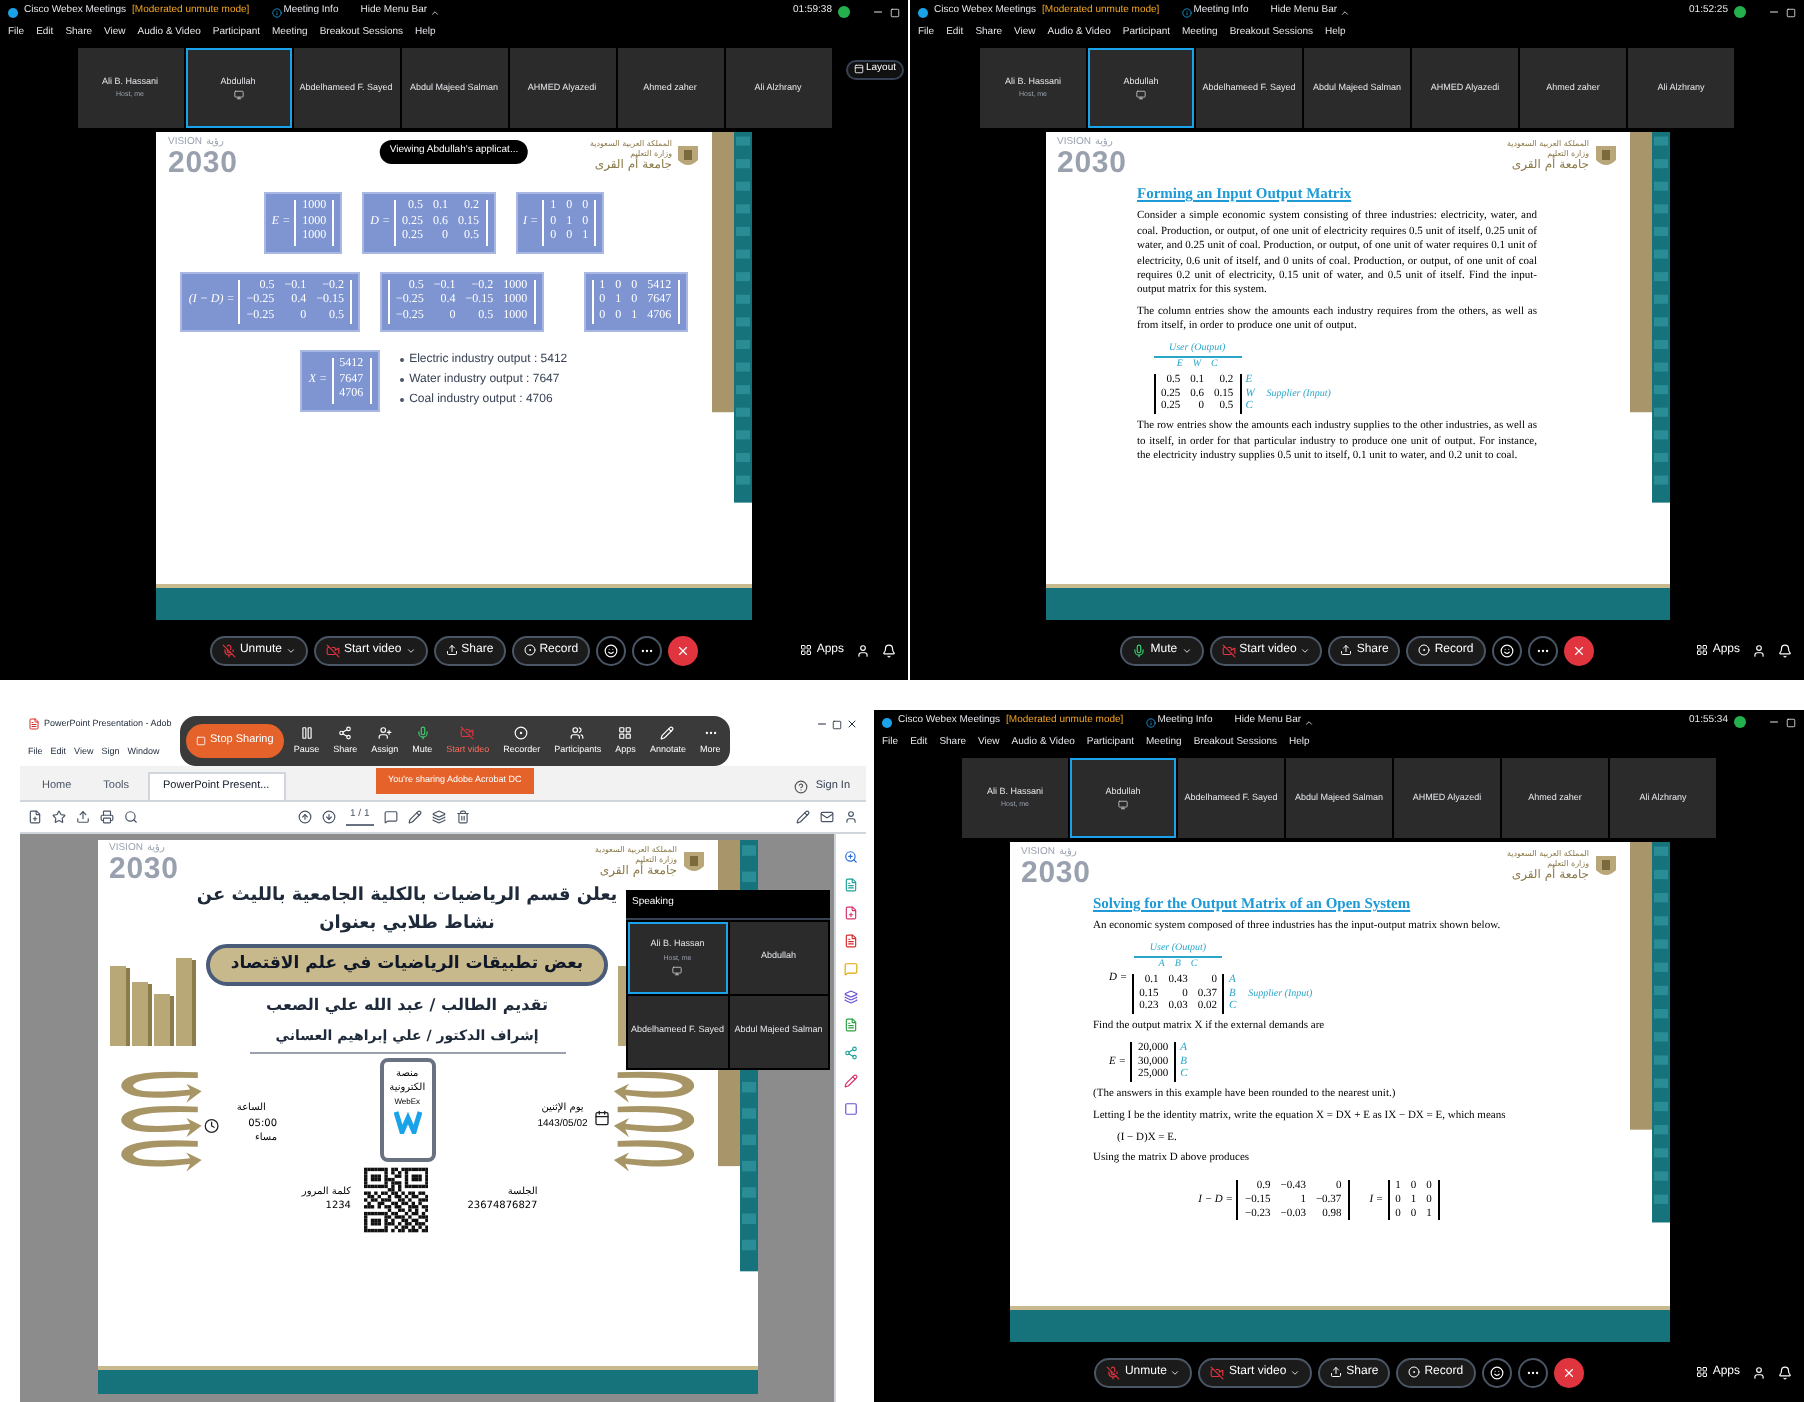  I want to click on user-icon, so click(851, 817).